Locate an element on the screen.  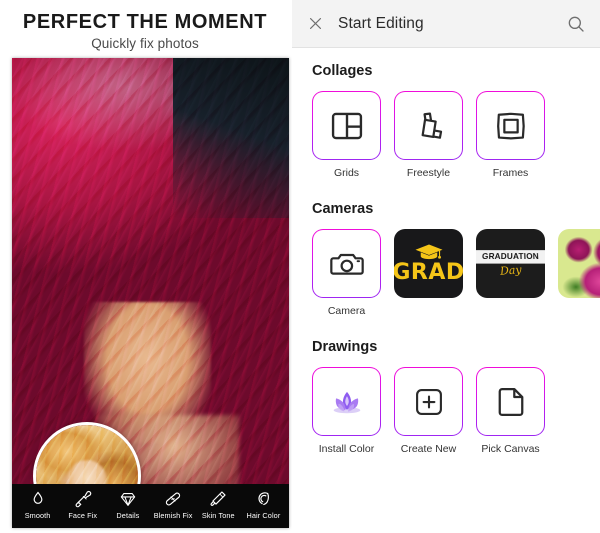
nested-square-icon is located at coordinates (510, 125).